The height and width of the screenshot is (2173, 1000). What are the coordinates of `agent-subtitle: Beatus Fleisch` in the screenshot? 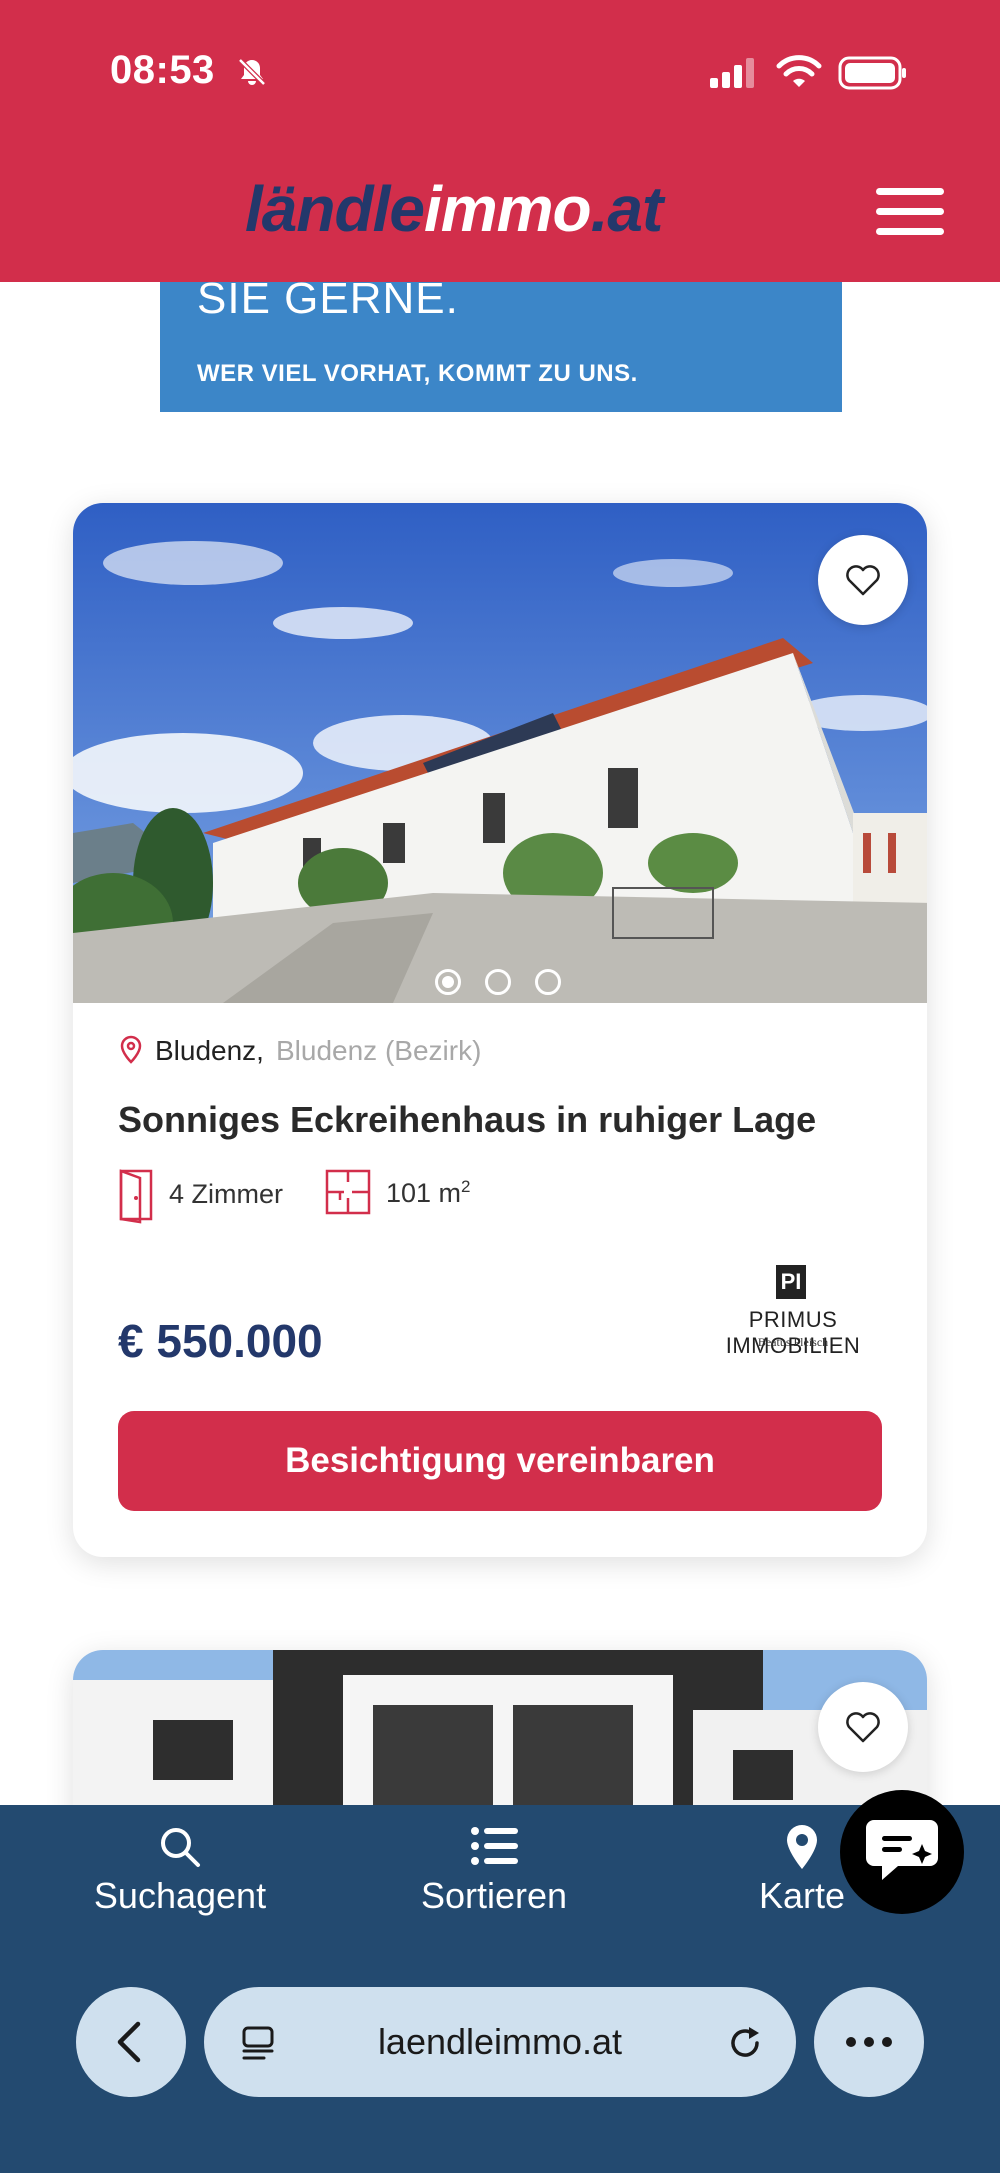 It's located at (793, 1342).